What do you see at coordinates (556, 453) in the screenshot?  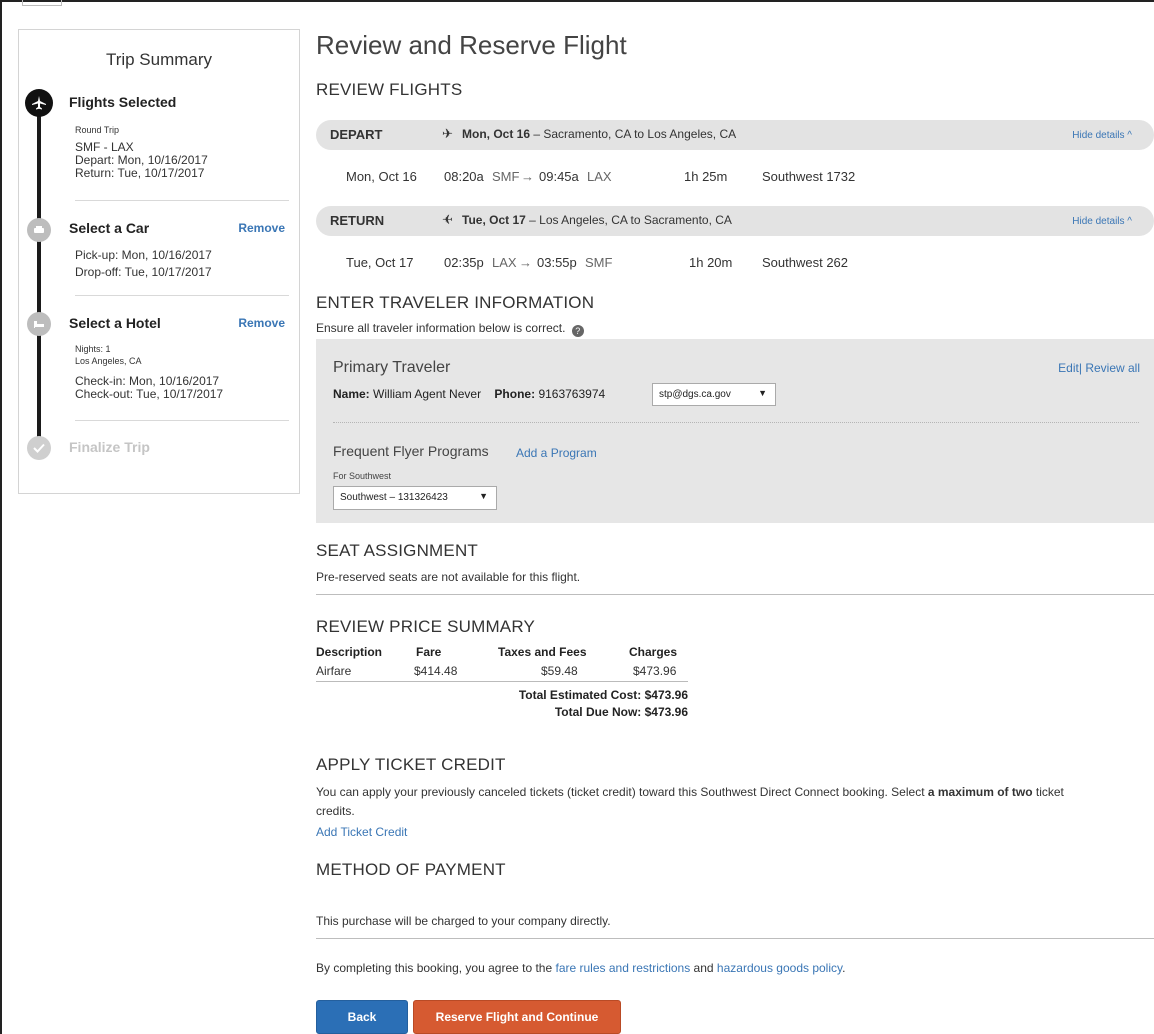 I see `add-program-link: Add a Program` at bounding box center [556, 453].